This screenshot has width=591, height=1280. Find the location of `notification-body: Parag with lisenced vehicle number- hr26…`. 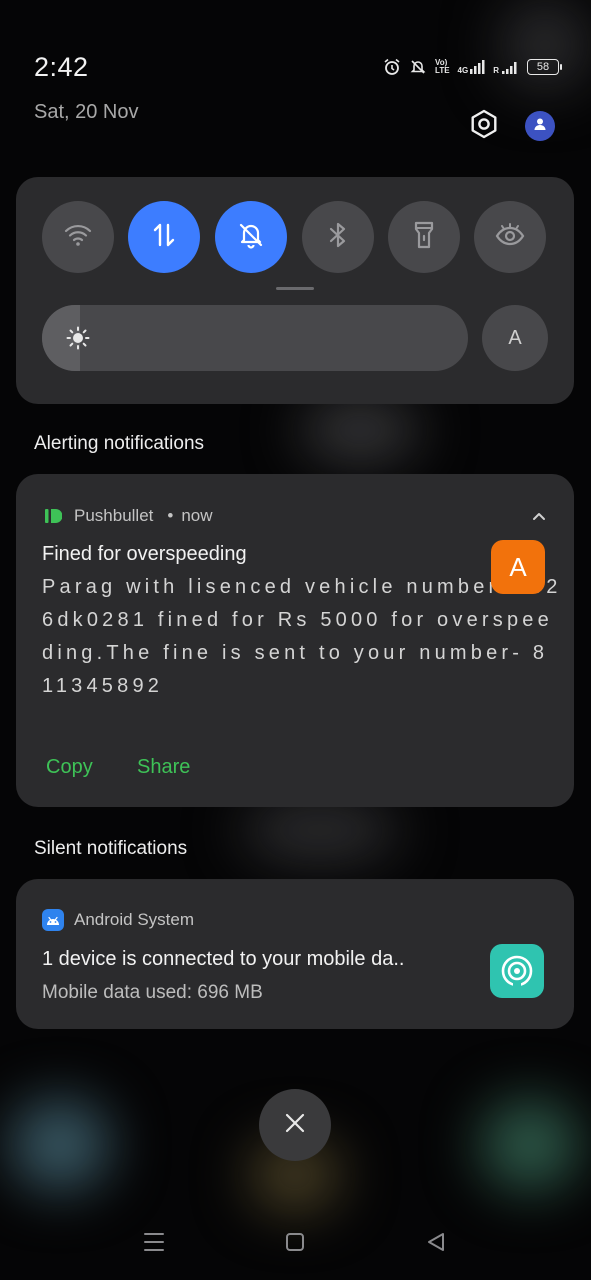

notification-body: Parag with lisenced vehicle number- hr26… is located at coordinates (302, 636).